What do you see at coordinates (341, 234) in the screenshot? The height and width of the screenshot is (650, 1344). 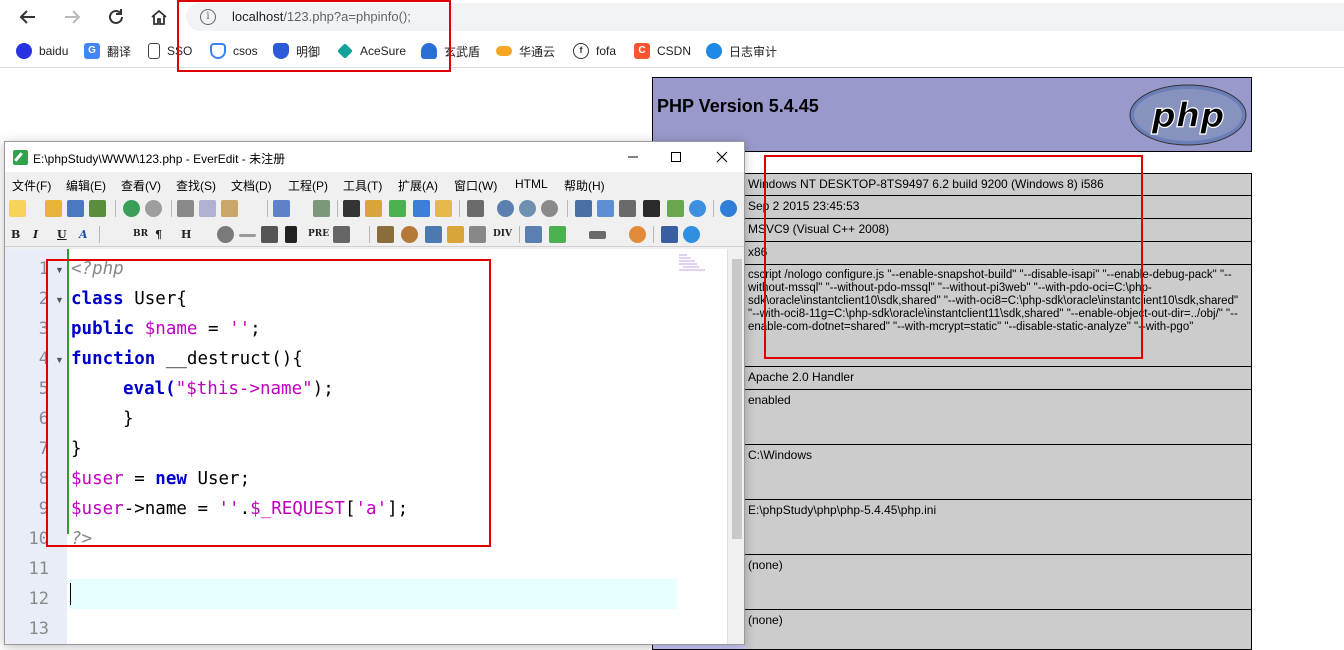 I see `list-bullet-icon` at bounding box center [341, 234].